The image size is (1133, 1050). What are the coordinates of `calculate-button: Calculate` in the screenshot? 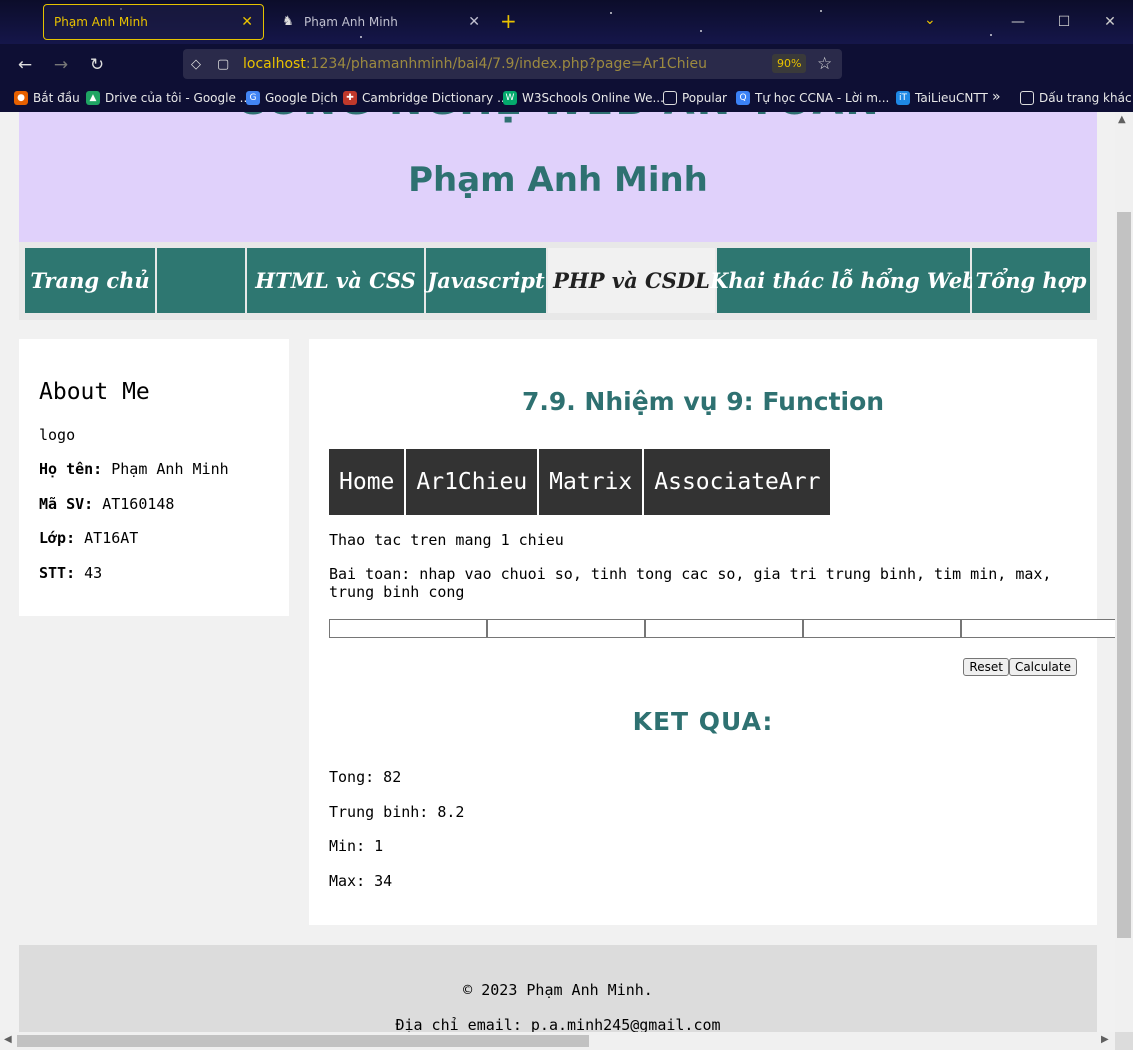 It's located at (1042, 667).